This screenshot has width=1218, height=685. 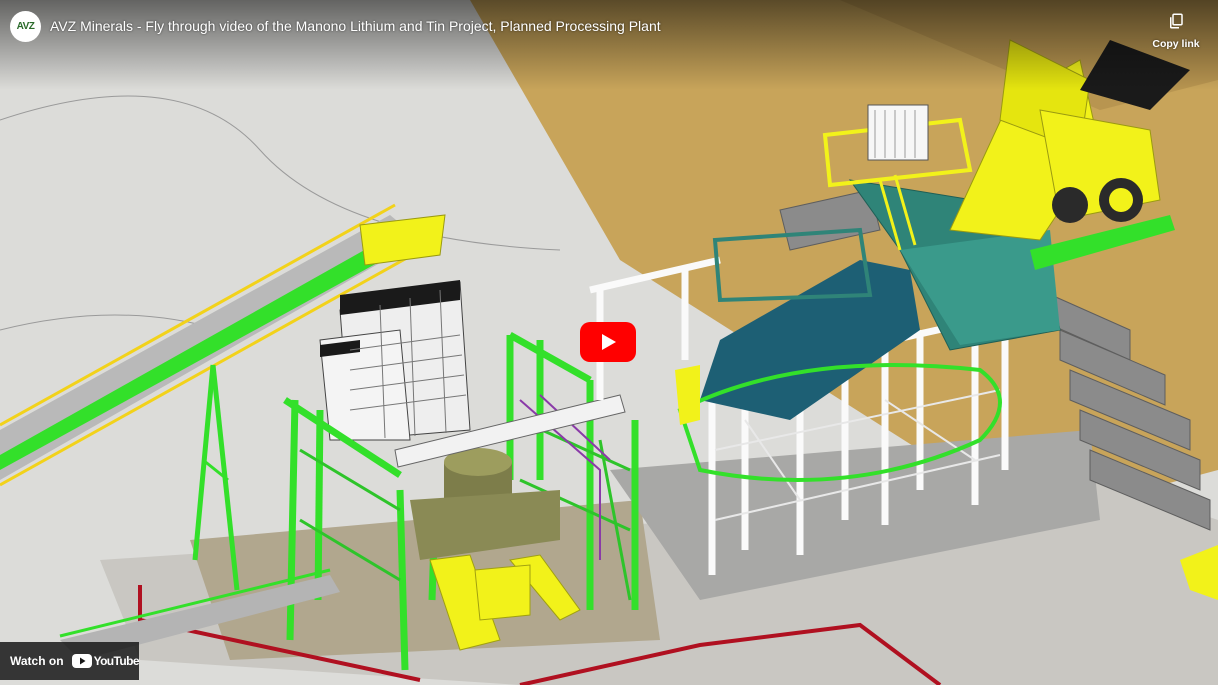 I want to click on watch-on-youtube-button: Watch on YouTube, so click(x=70, y=661).